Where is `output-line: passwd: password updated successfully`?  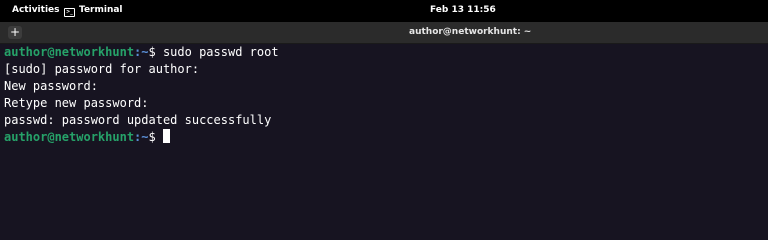
output-line: passwd: password updated successfully is located at coordinates (138, 120).